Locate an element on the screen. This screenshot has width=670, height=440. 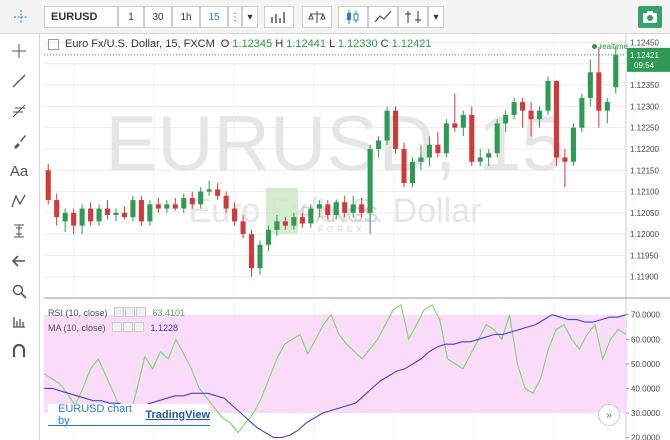
camera-icon is located at coordinates (650, 17).